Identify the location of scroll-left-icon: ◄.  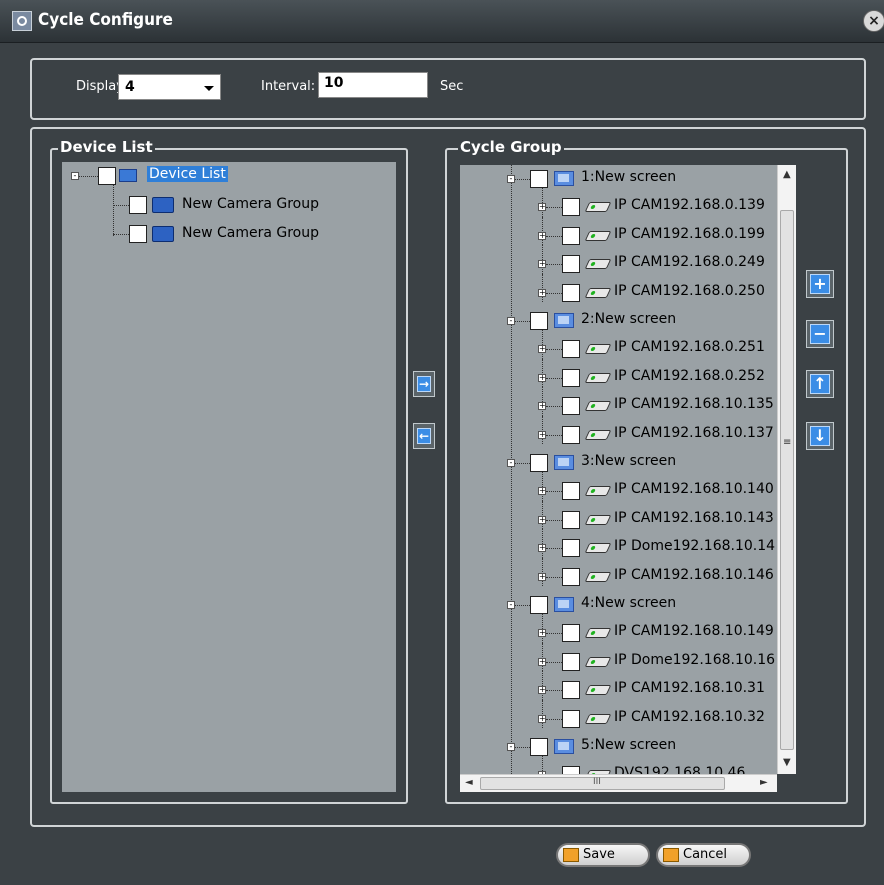
(469, 782).